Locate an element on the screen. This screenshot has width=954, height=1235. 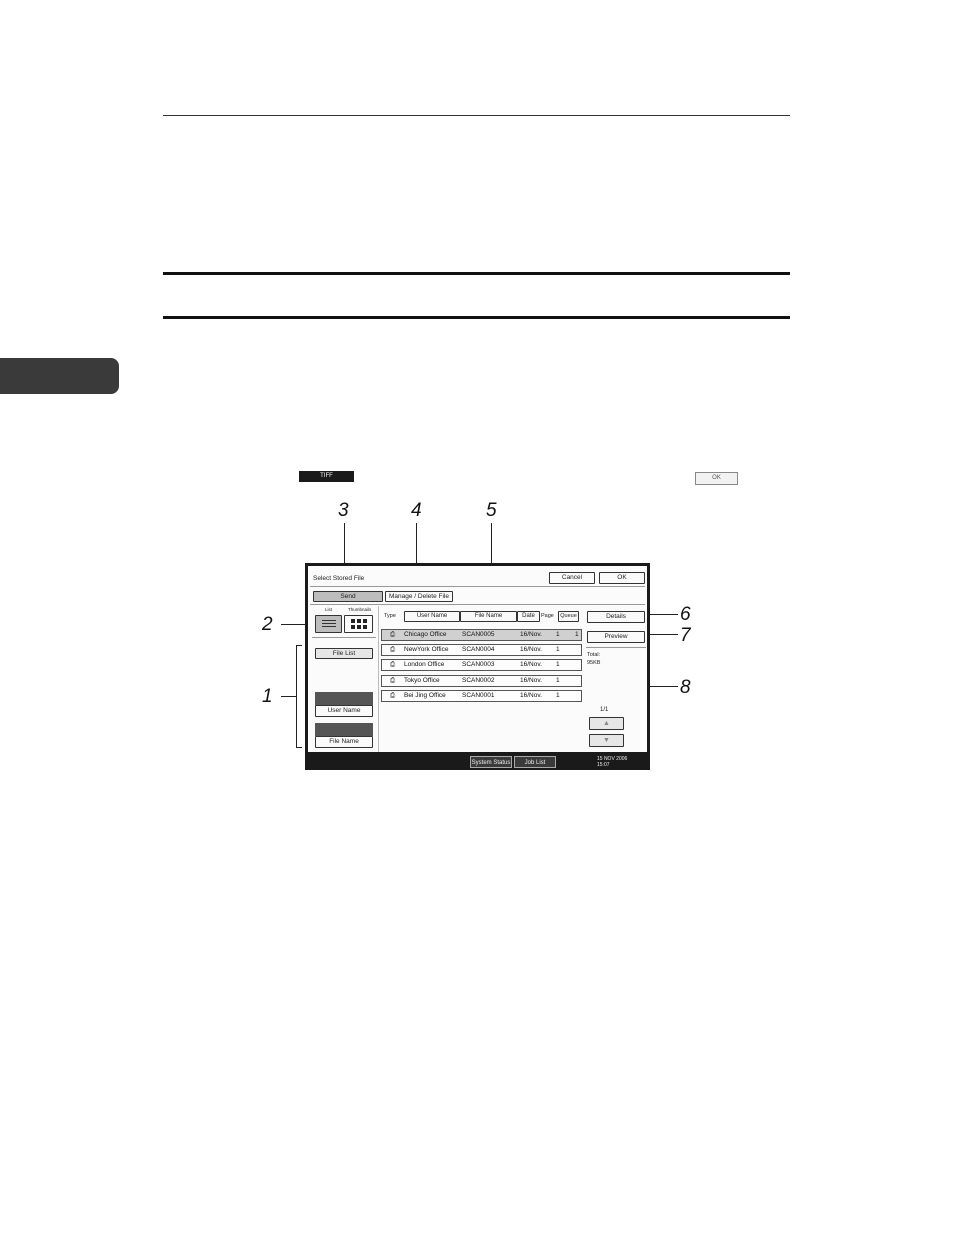
bracket-1-top is located at coordinates (299, 645).